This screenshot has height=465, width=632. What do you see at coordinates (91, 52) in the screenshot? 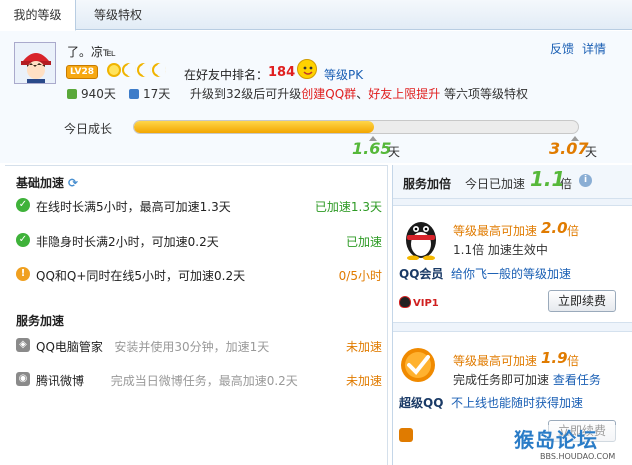
I see `nickname: 了。凉℡` at bounding box center [91, 52].